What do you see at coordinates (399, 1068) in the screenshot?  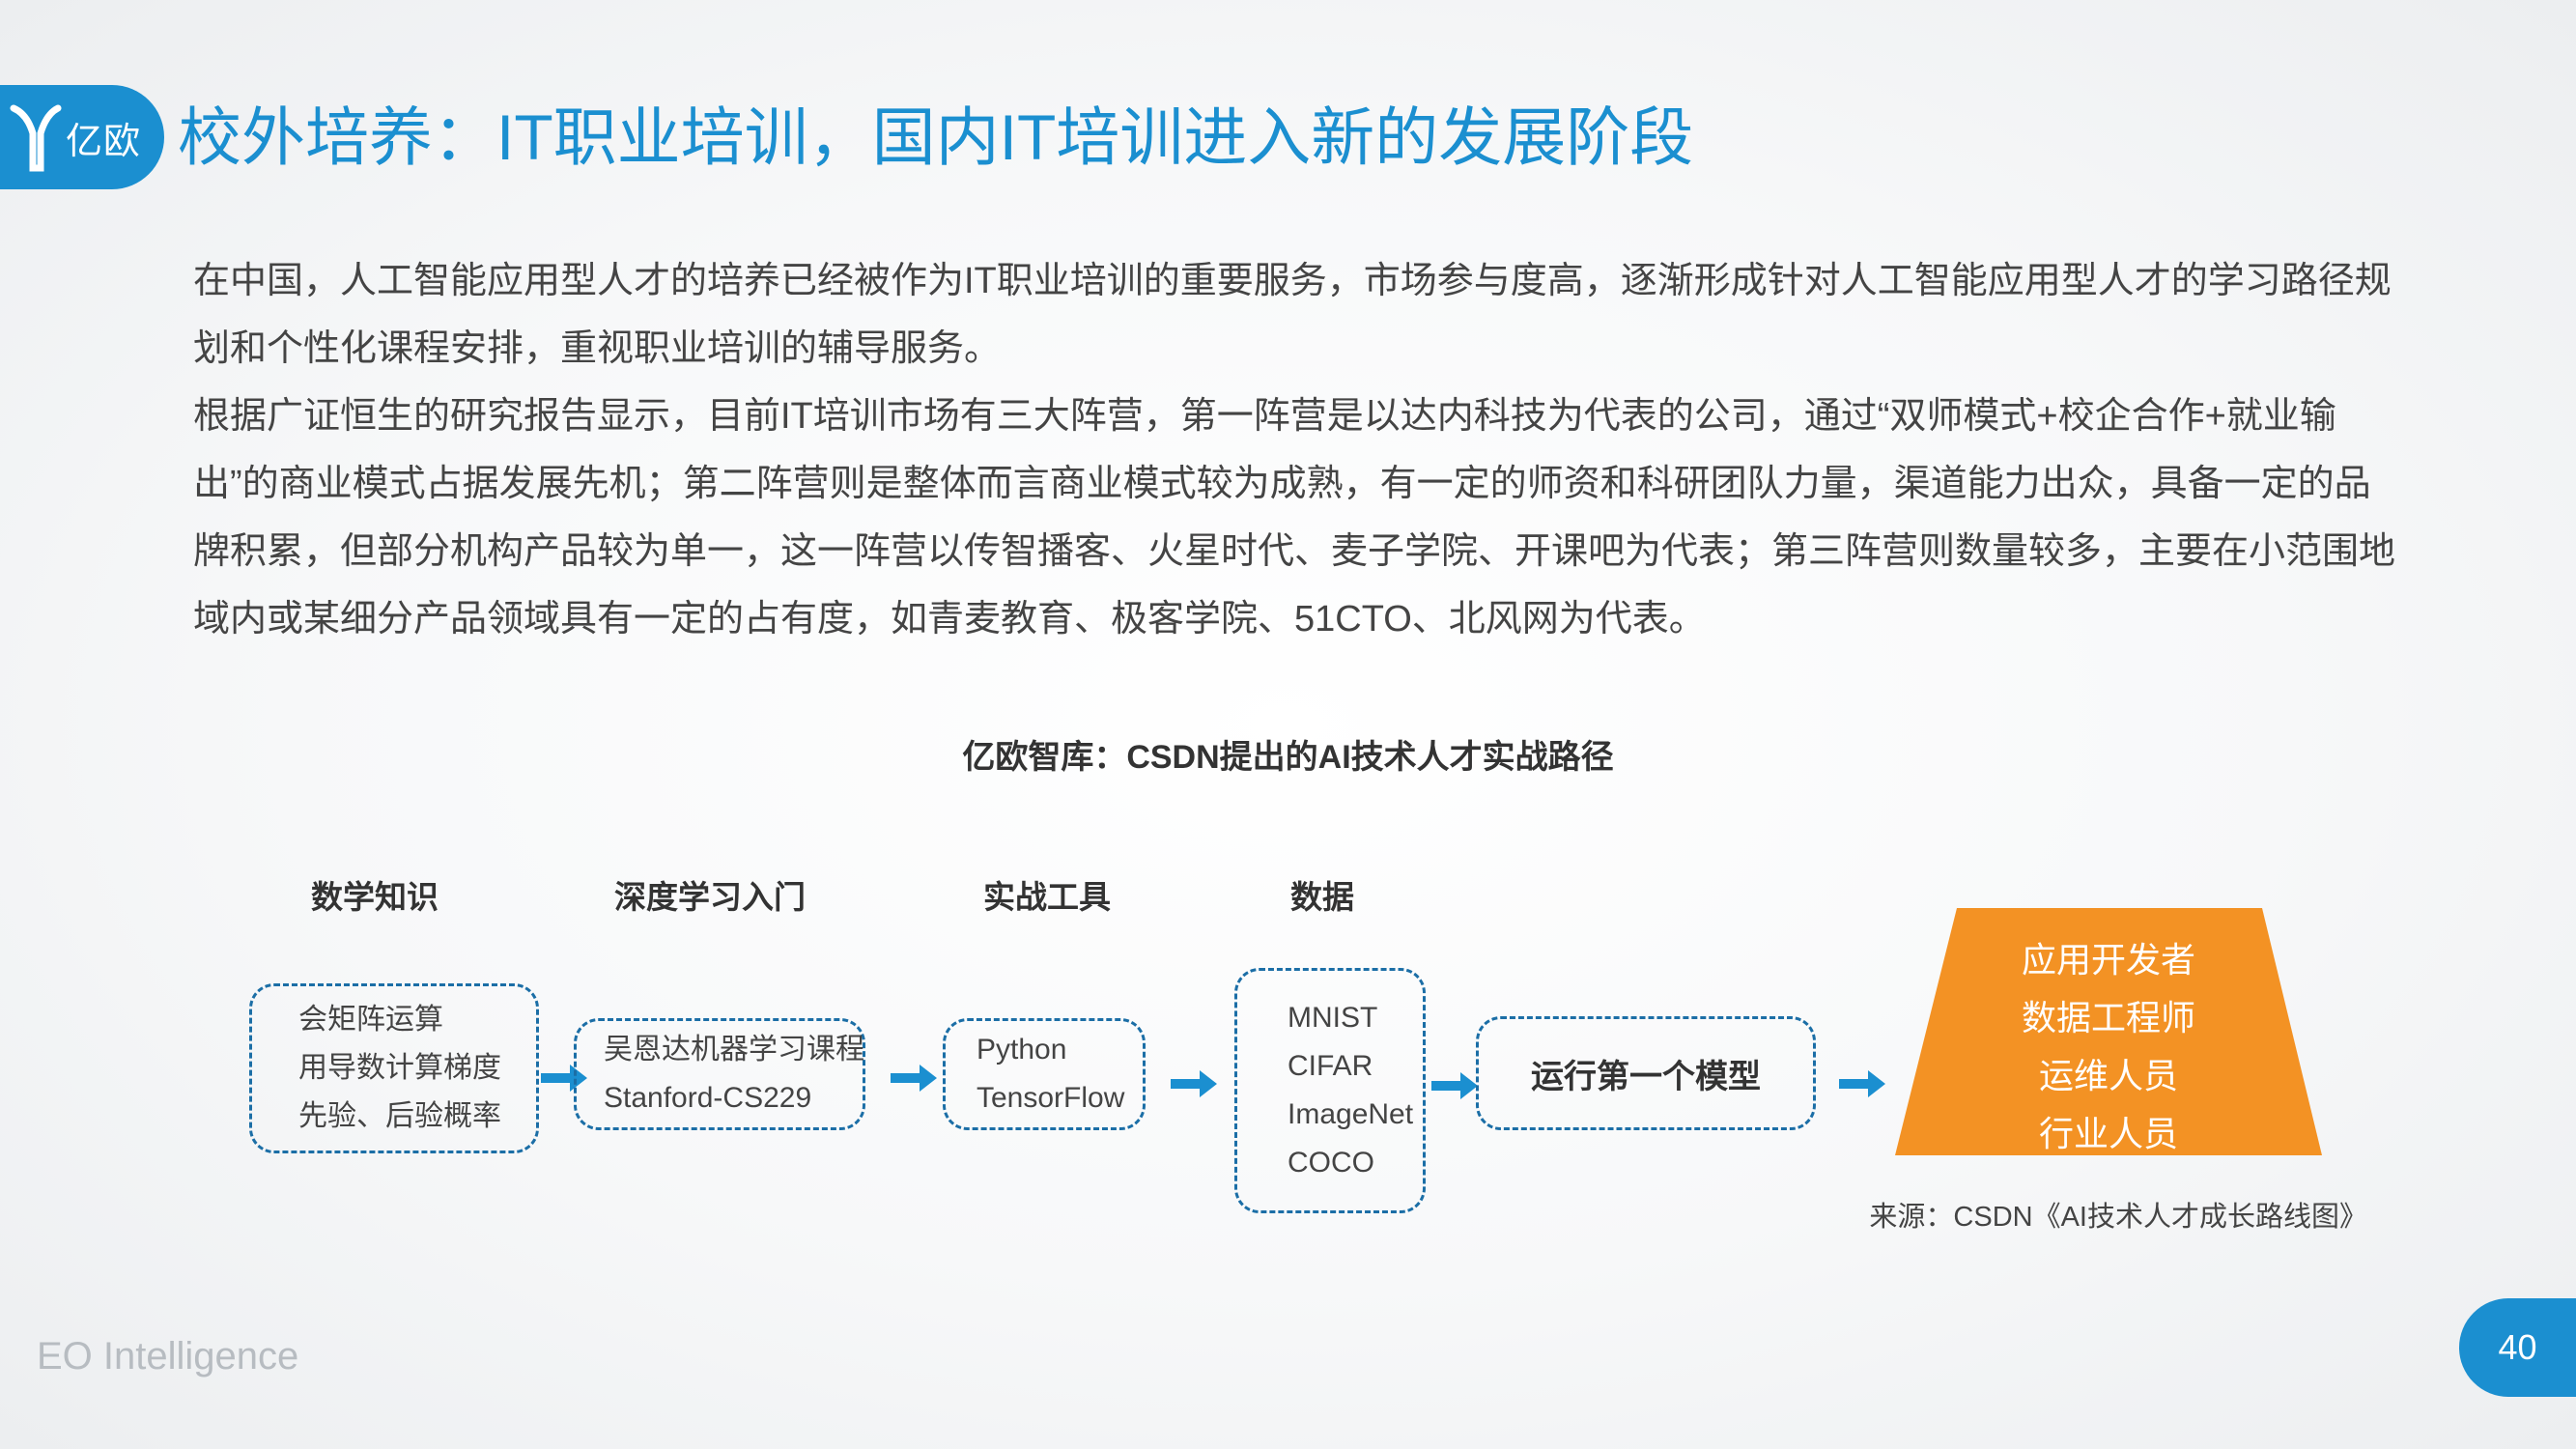 I see `math-item: 用导数计算梯度` at bounding box center [399, 1068].